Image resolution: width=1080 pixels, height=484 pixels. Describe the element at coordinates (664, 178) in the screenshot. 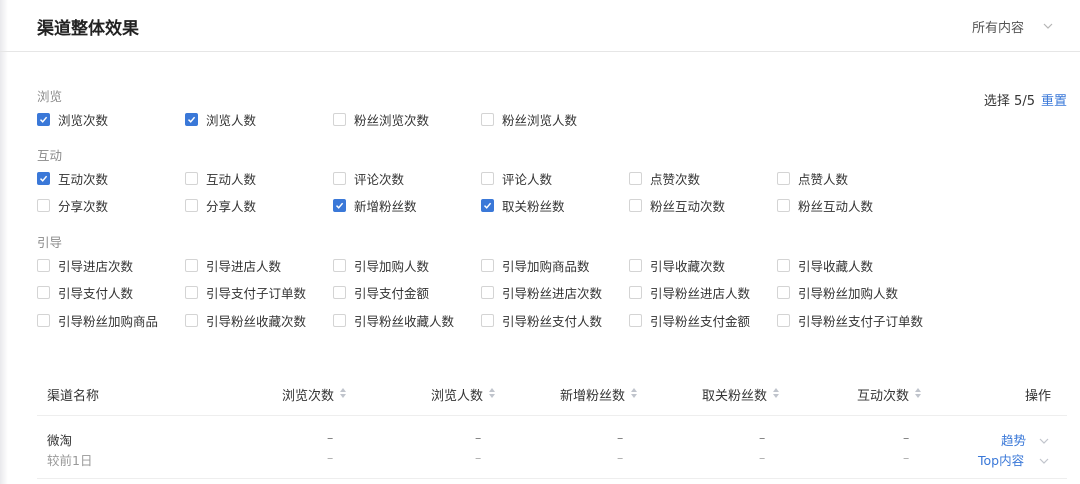

I see `metric-checkbox: 点赞次数` at that location.